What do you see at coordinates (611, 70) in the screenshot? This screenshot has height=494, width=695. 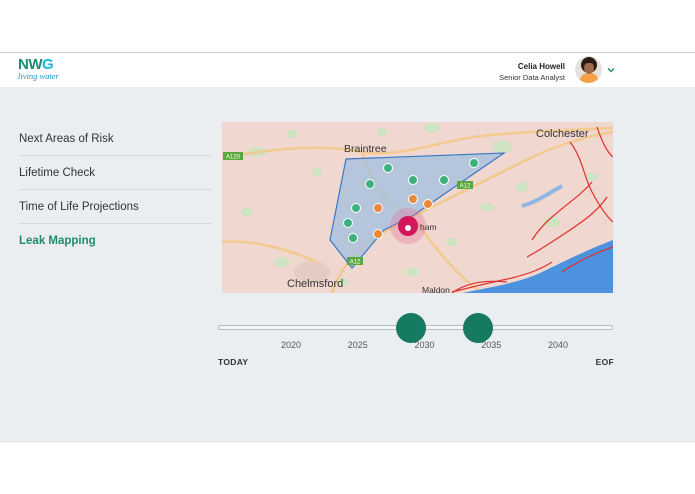 I see `chevron-down-icon` at bounding box center [611, 70].